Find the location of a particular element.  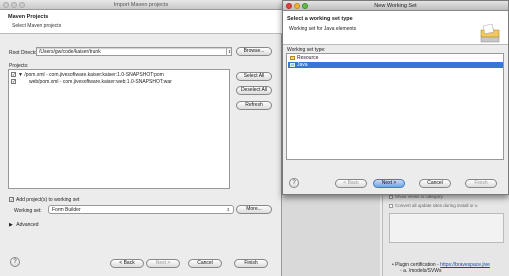

nws-header-title: Select a working set type is located at coordinates (320, 19).